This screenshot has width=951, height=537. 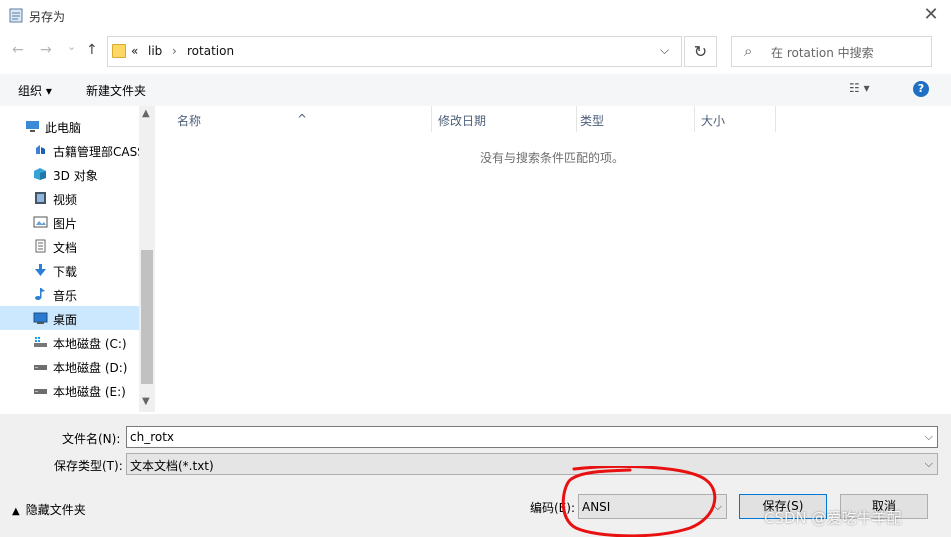 I want to click on download-icon, so click(x=40, y=270).